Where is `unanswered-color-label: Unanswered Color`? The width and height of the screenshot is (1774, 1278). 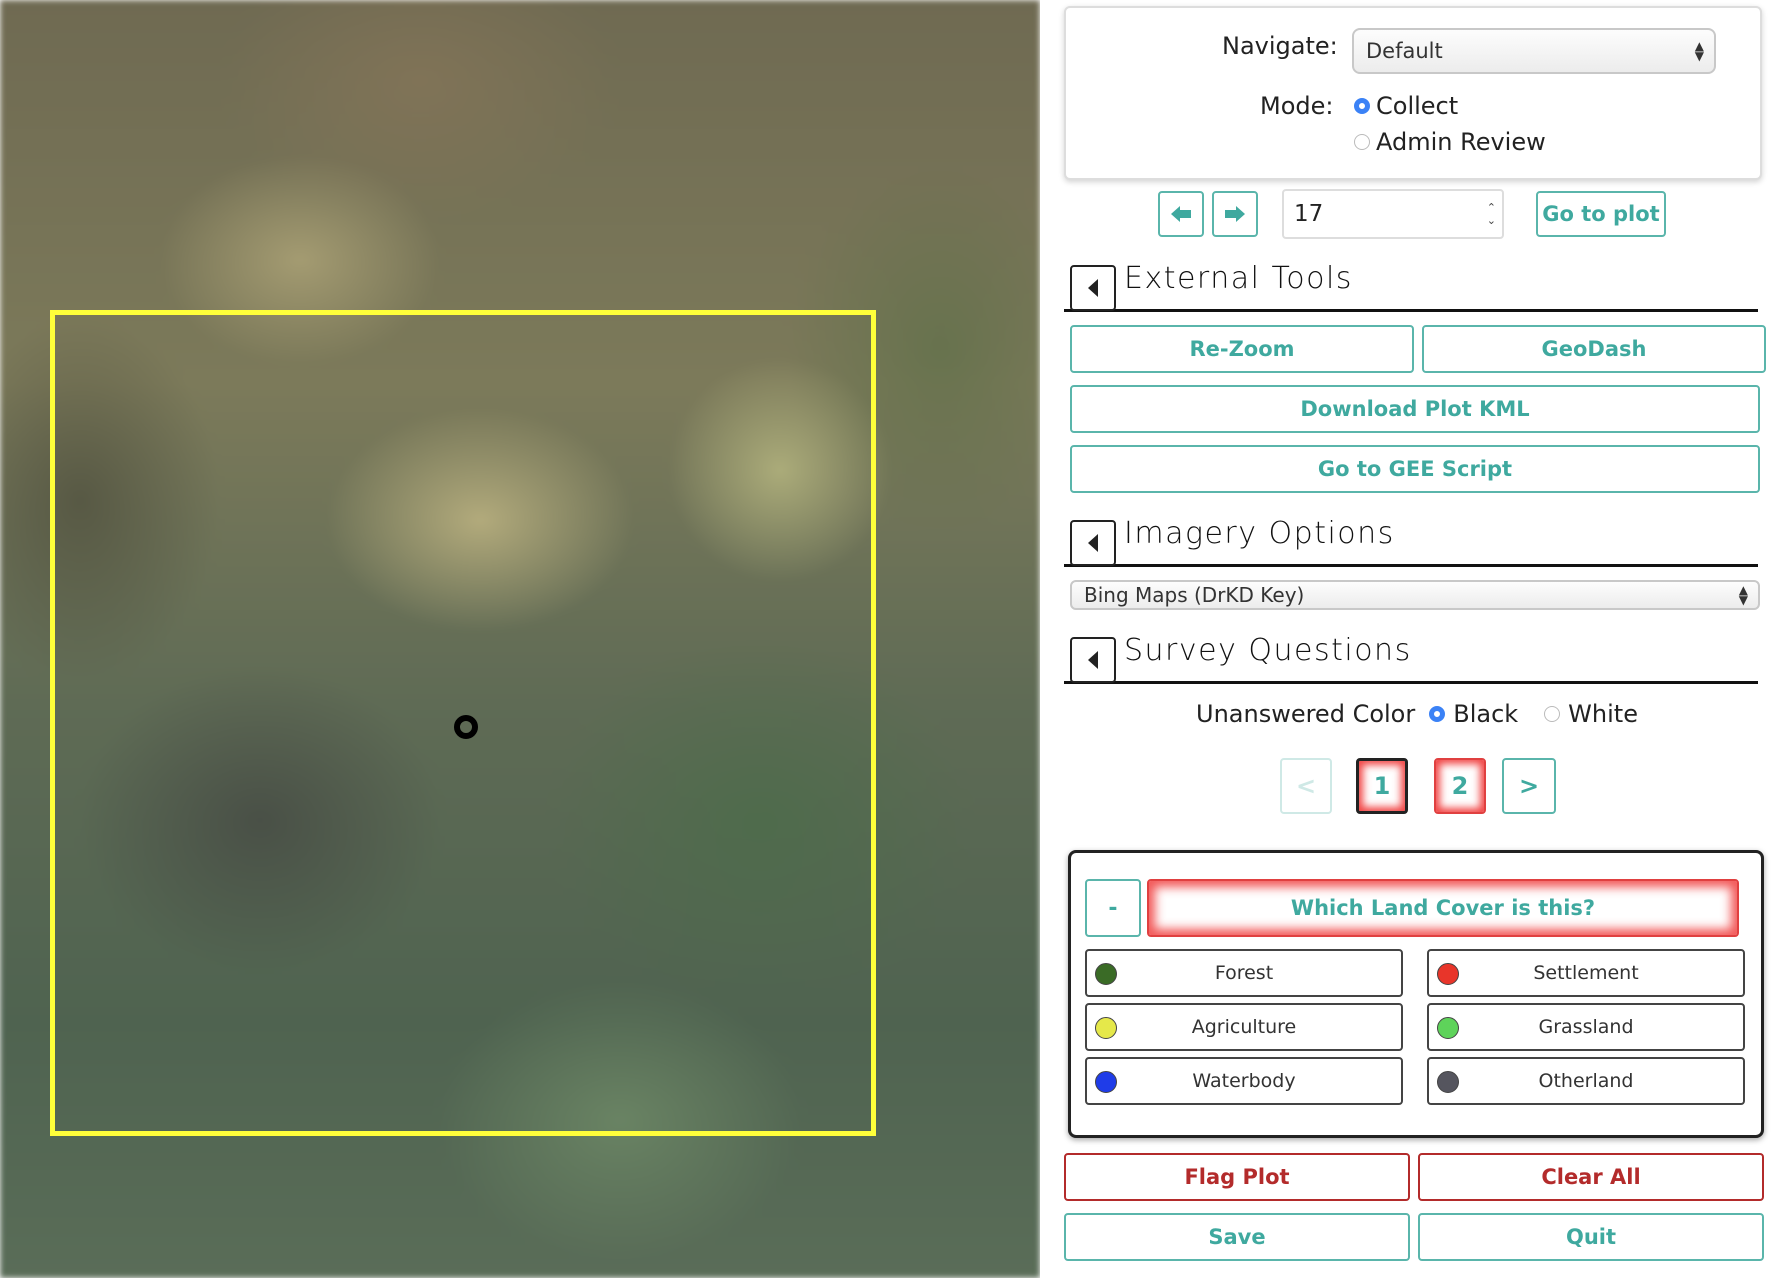
unanswered-color-label: Unanswered Color is located at coordinates (1306, 714).